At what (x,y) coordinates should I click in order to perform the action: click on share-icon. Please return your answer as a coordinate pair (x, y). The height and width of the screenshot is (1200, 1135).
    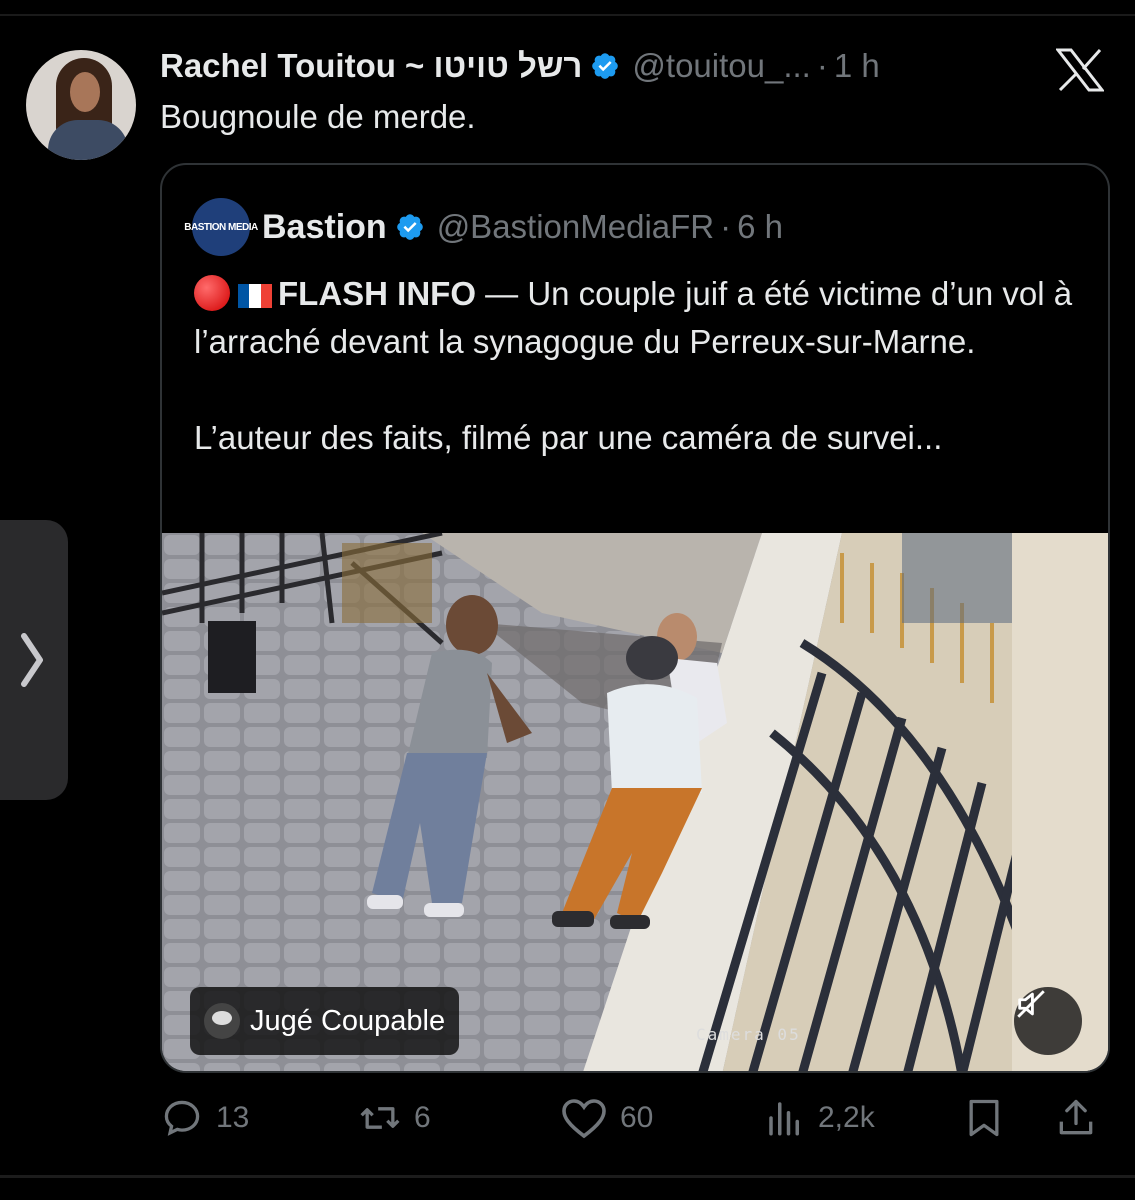
    Looking at the image, I should click on (1076, 1117).